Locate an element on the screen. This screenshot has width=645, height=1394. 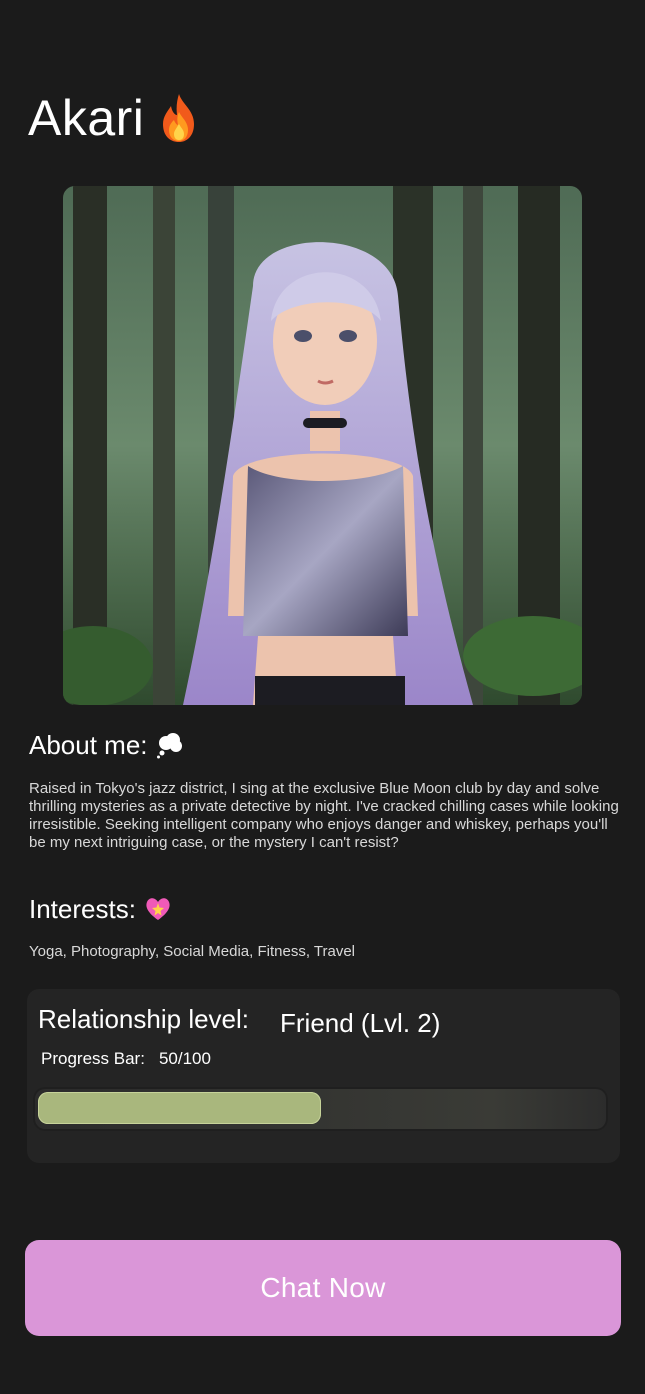
thought-bubble-icon is located at coordinates (170, 745).